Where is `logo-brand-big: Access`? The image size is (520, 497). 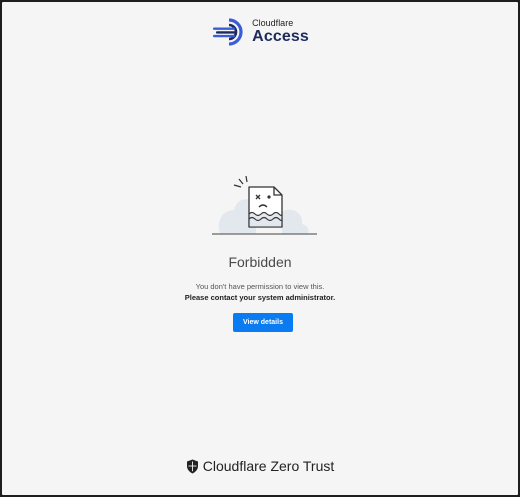
logo-brand-big: Access is located at coordinates (280, 36).